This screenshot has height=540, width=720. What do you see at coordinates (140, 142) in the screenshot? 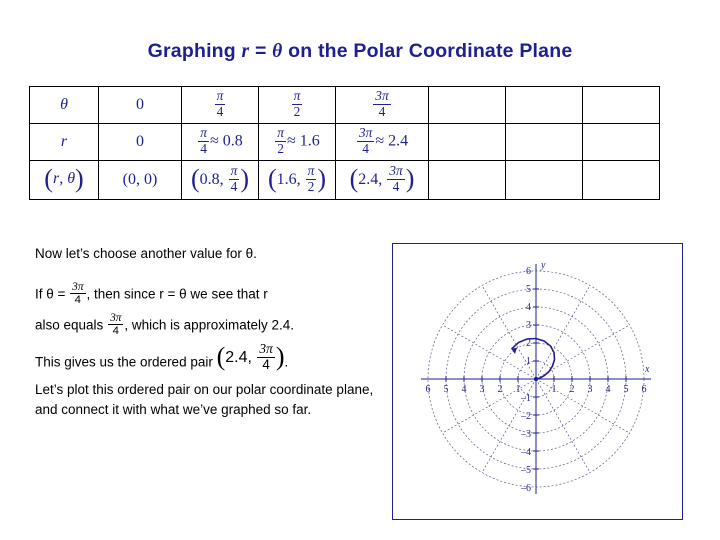
I see `r-cell-0: 0` at bounding box center [140, 142].